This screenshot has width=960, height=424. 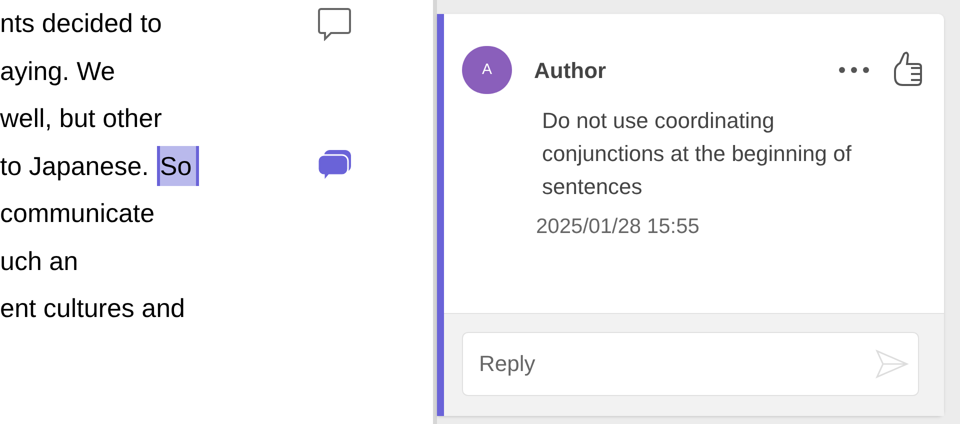 I want to click on comment-text: Do not use coordinating conjunctions at the beginning of sentences, so click(x=697, y=154).